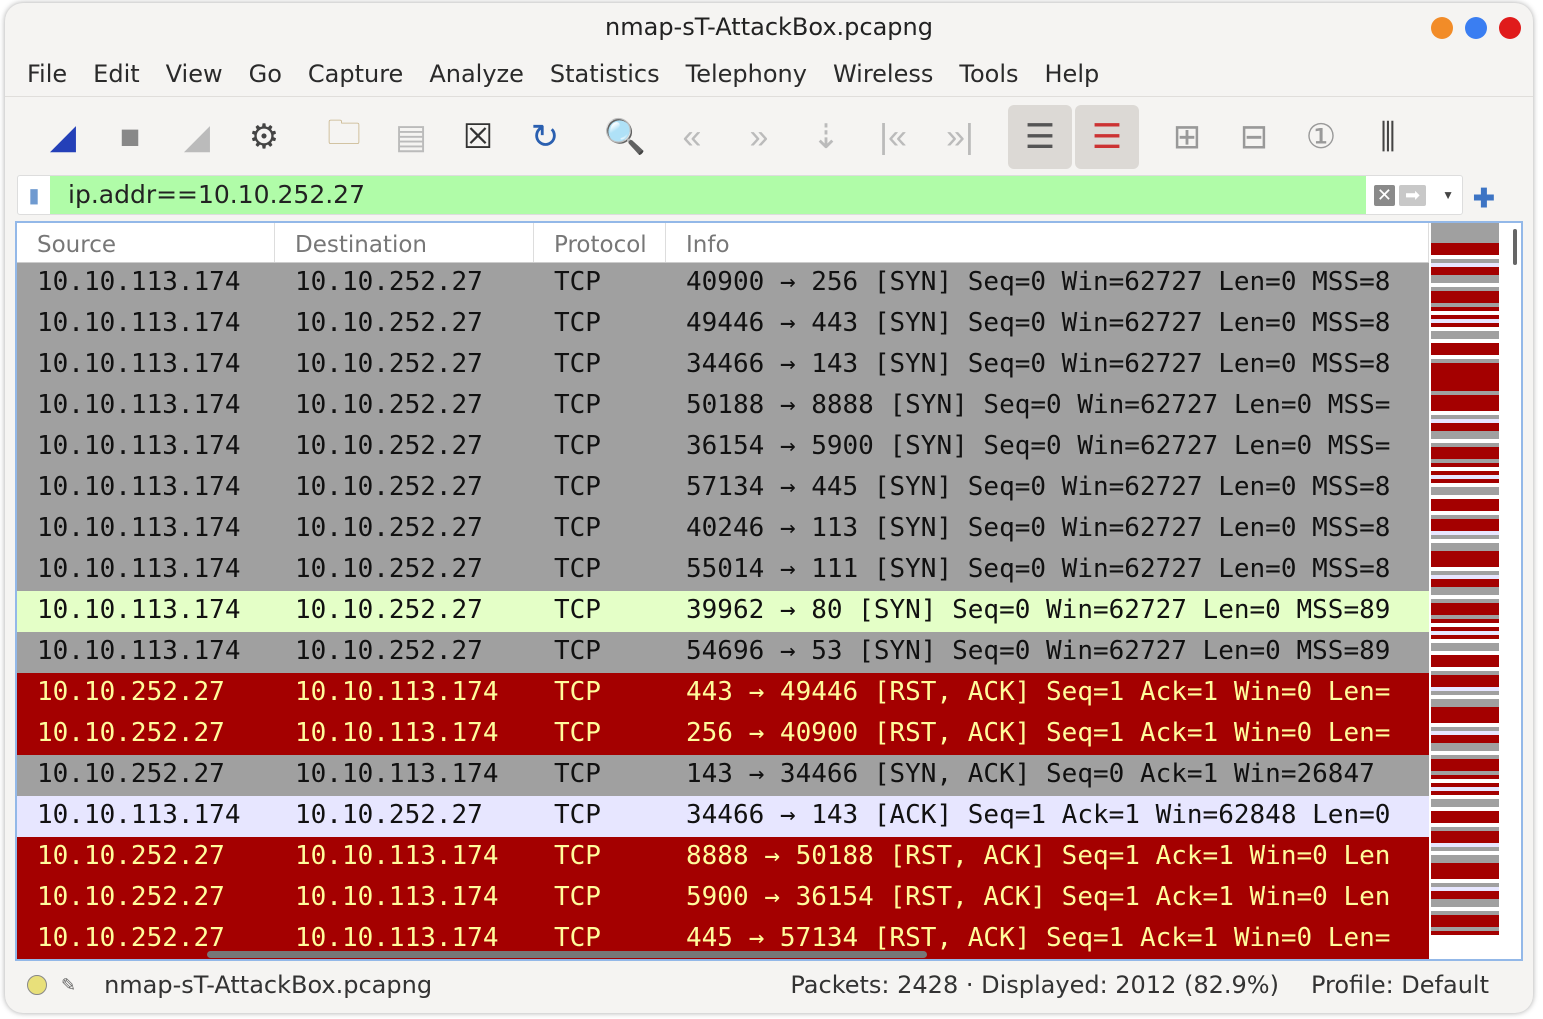 The height and width of the screenshot is (1019, 1543). What do you see at coordinates (988, 74) in the screenshot?
I see `menu-tools: Tools` at bounding box center [988, 74].